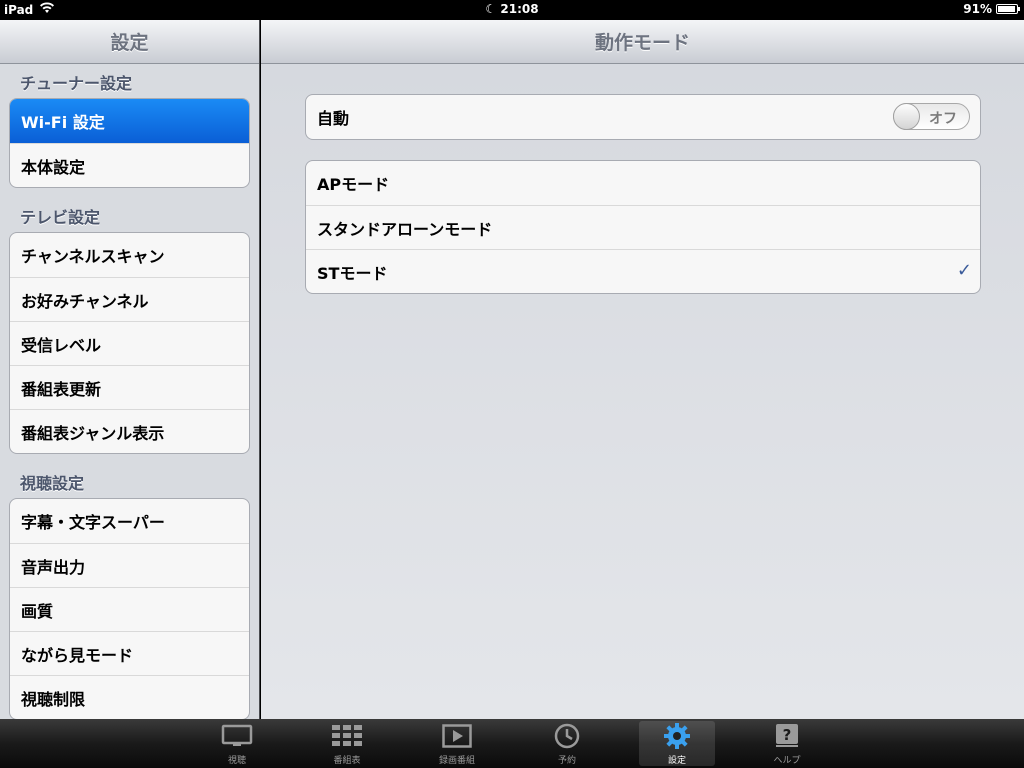 This screenshot has height=768, width=1024. I want to click on sidebar-item-epg-genre: 番組表ジャンル表示, so click(129, 431).